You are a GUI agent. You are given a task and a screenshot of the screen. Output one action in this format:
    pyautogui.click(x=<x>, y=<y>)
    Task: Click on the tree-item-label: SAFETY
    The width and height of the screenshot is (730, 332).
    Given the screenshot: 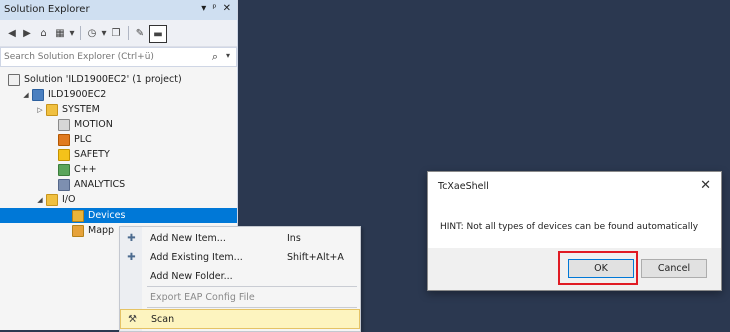 What is the action you would take?
    pyautogui.click(x=92, y=154)
    